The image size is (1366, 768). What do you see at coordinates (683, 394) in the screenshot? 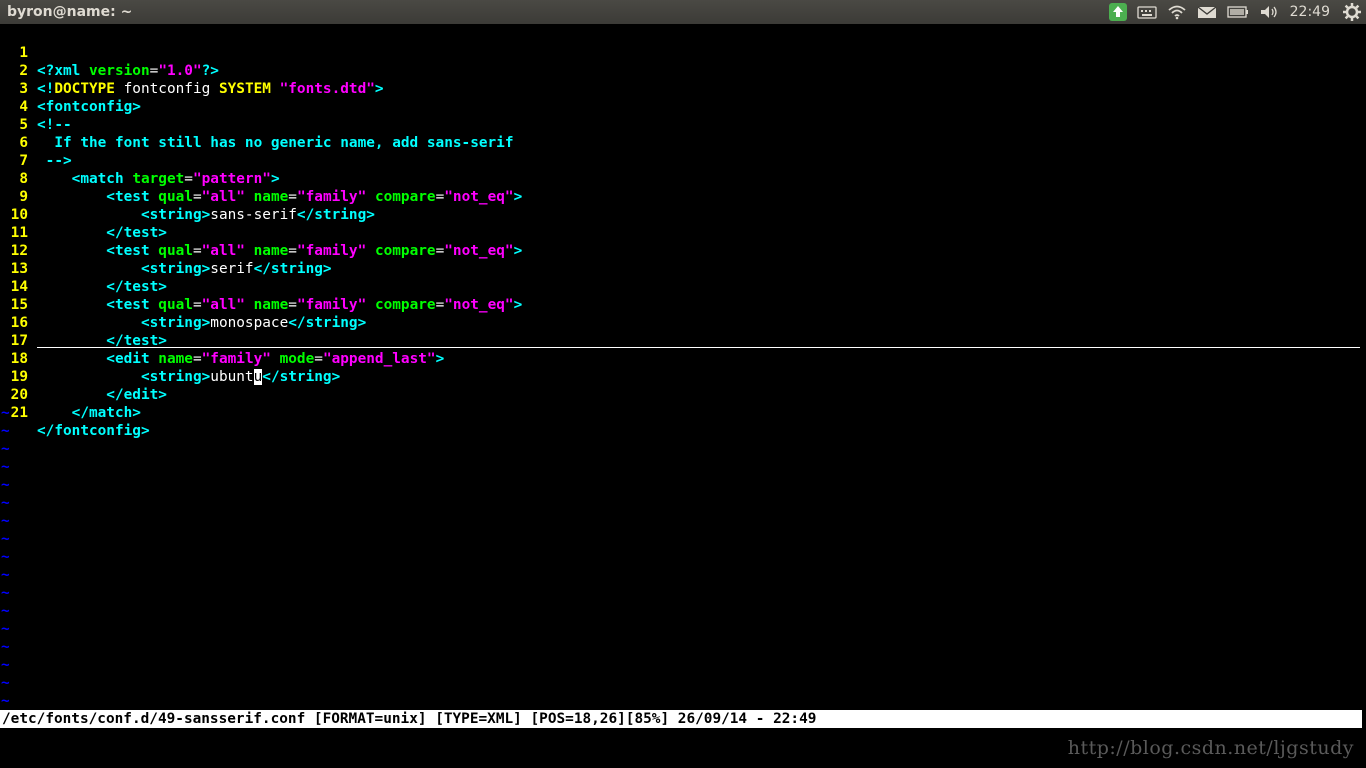
I see `code-line: 20 </match>` at bounding box center [683, 394].